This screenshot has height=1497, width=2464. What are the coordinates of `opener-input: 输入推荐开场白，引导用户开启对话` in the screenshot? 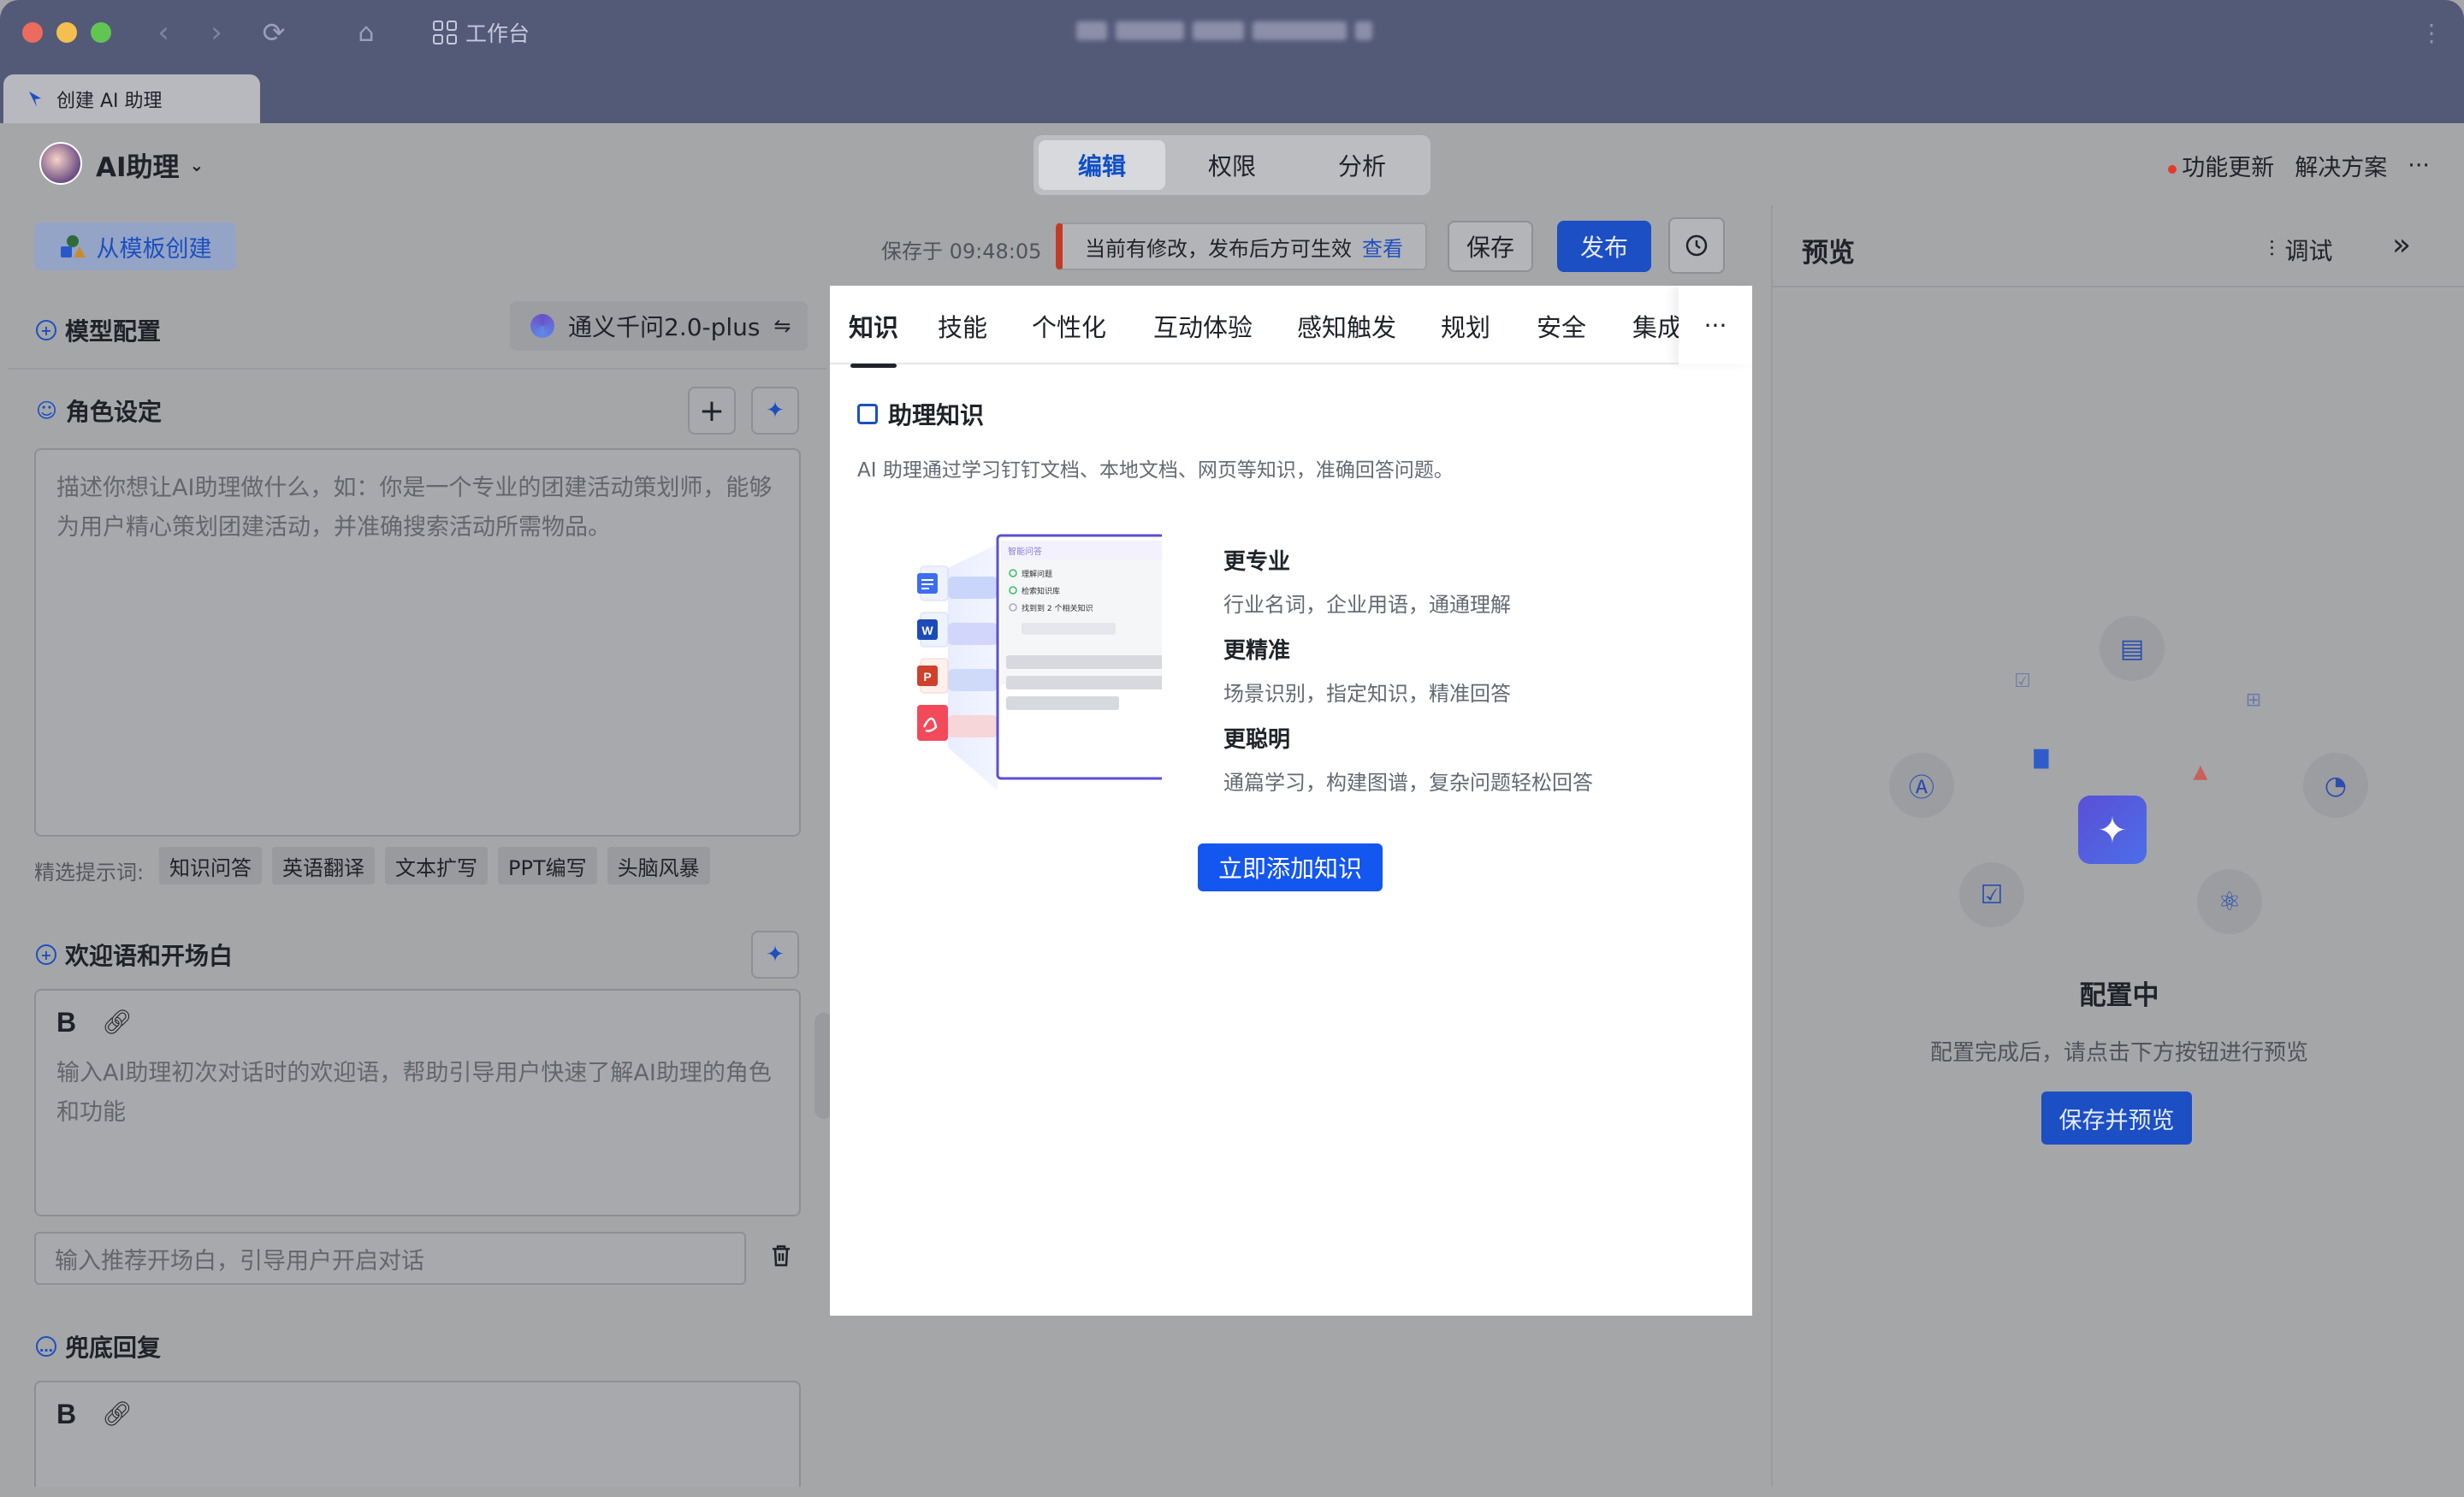 It's located at (390, 1258).